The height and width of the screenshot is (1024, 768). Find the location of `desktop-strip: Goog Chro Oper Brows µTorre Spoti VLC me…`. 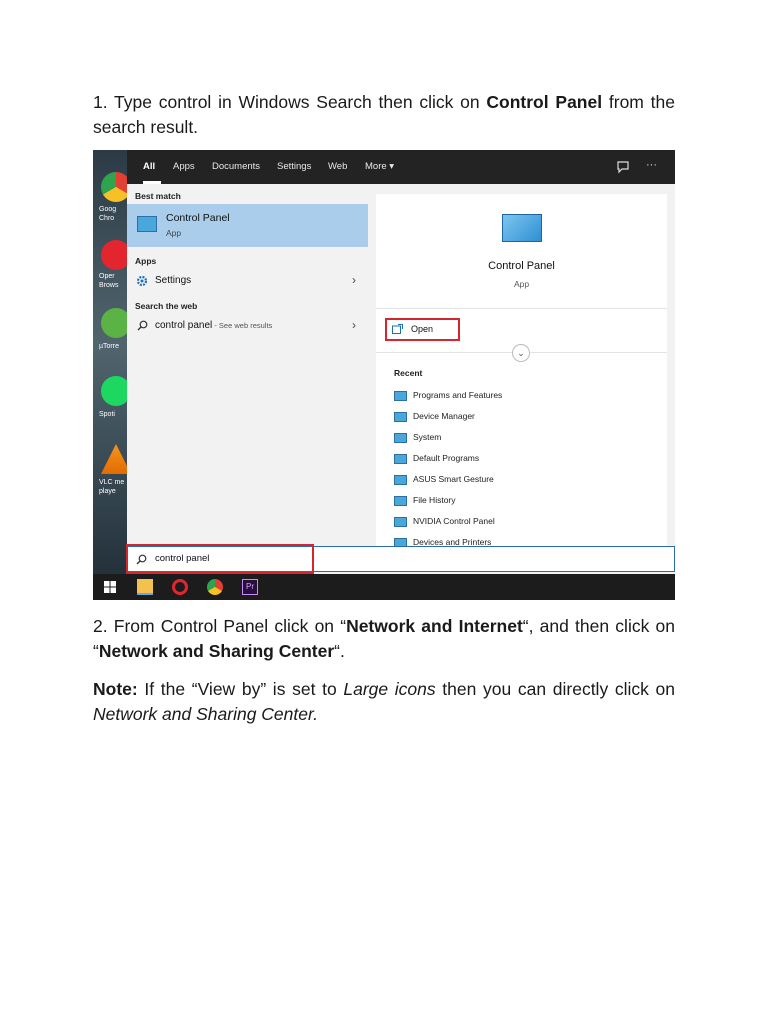

desktop-strip: Goog Chro Oper Brows µTorre Spoti VLC me… is located at coordinates (112, 365).